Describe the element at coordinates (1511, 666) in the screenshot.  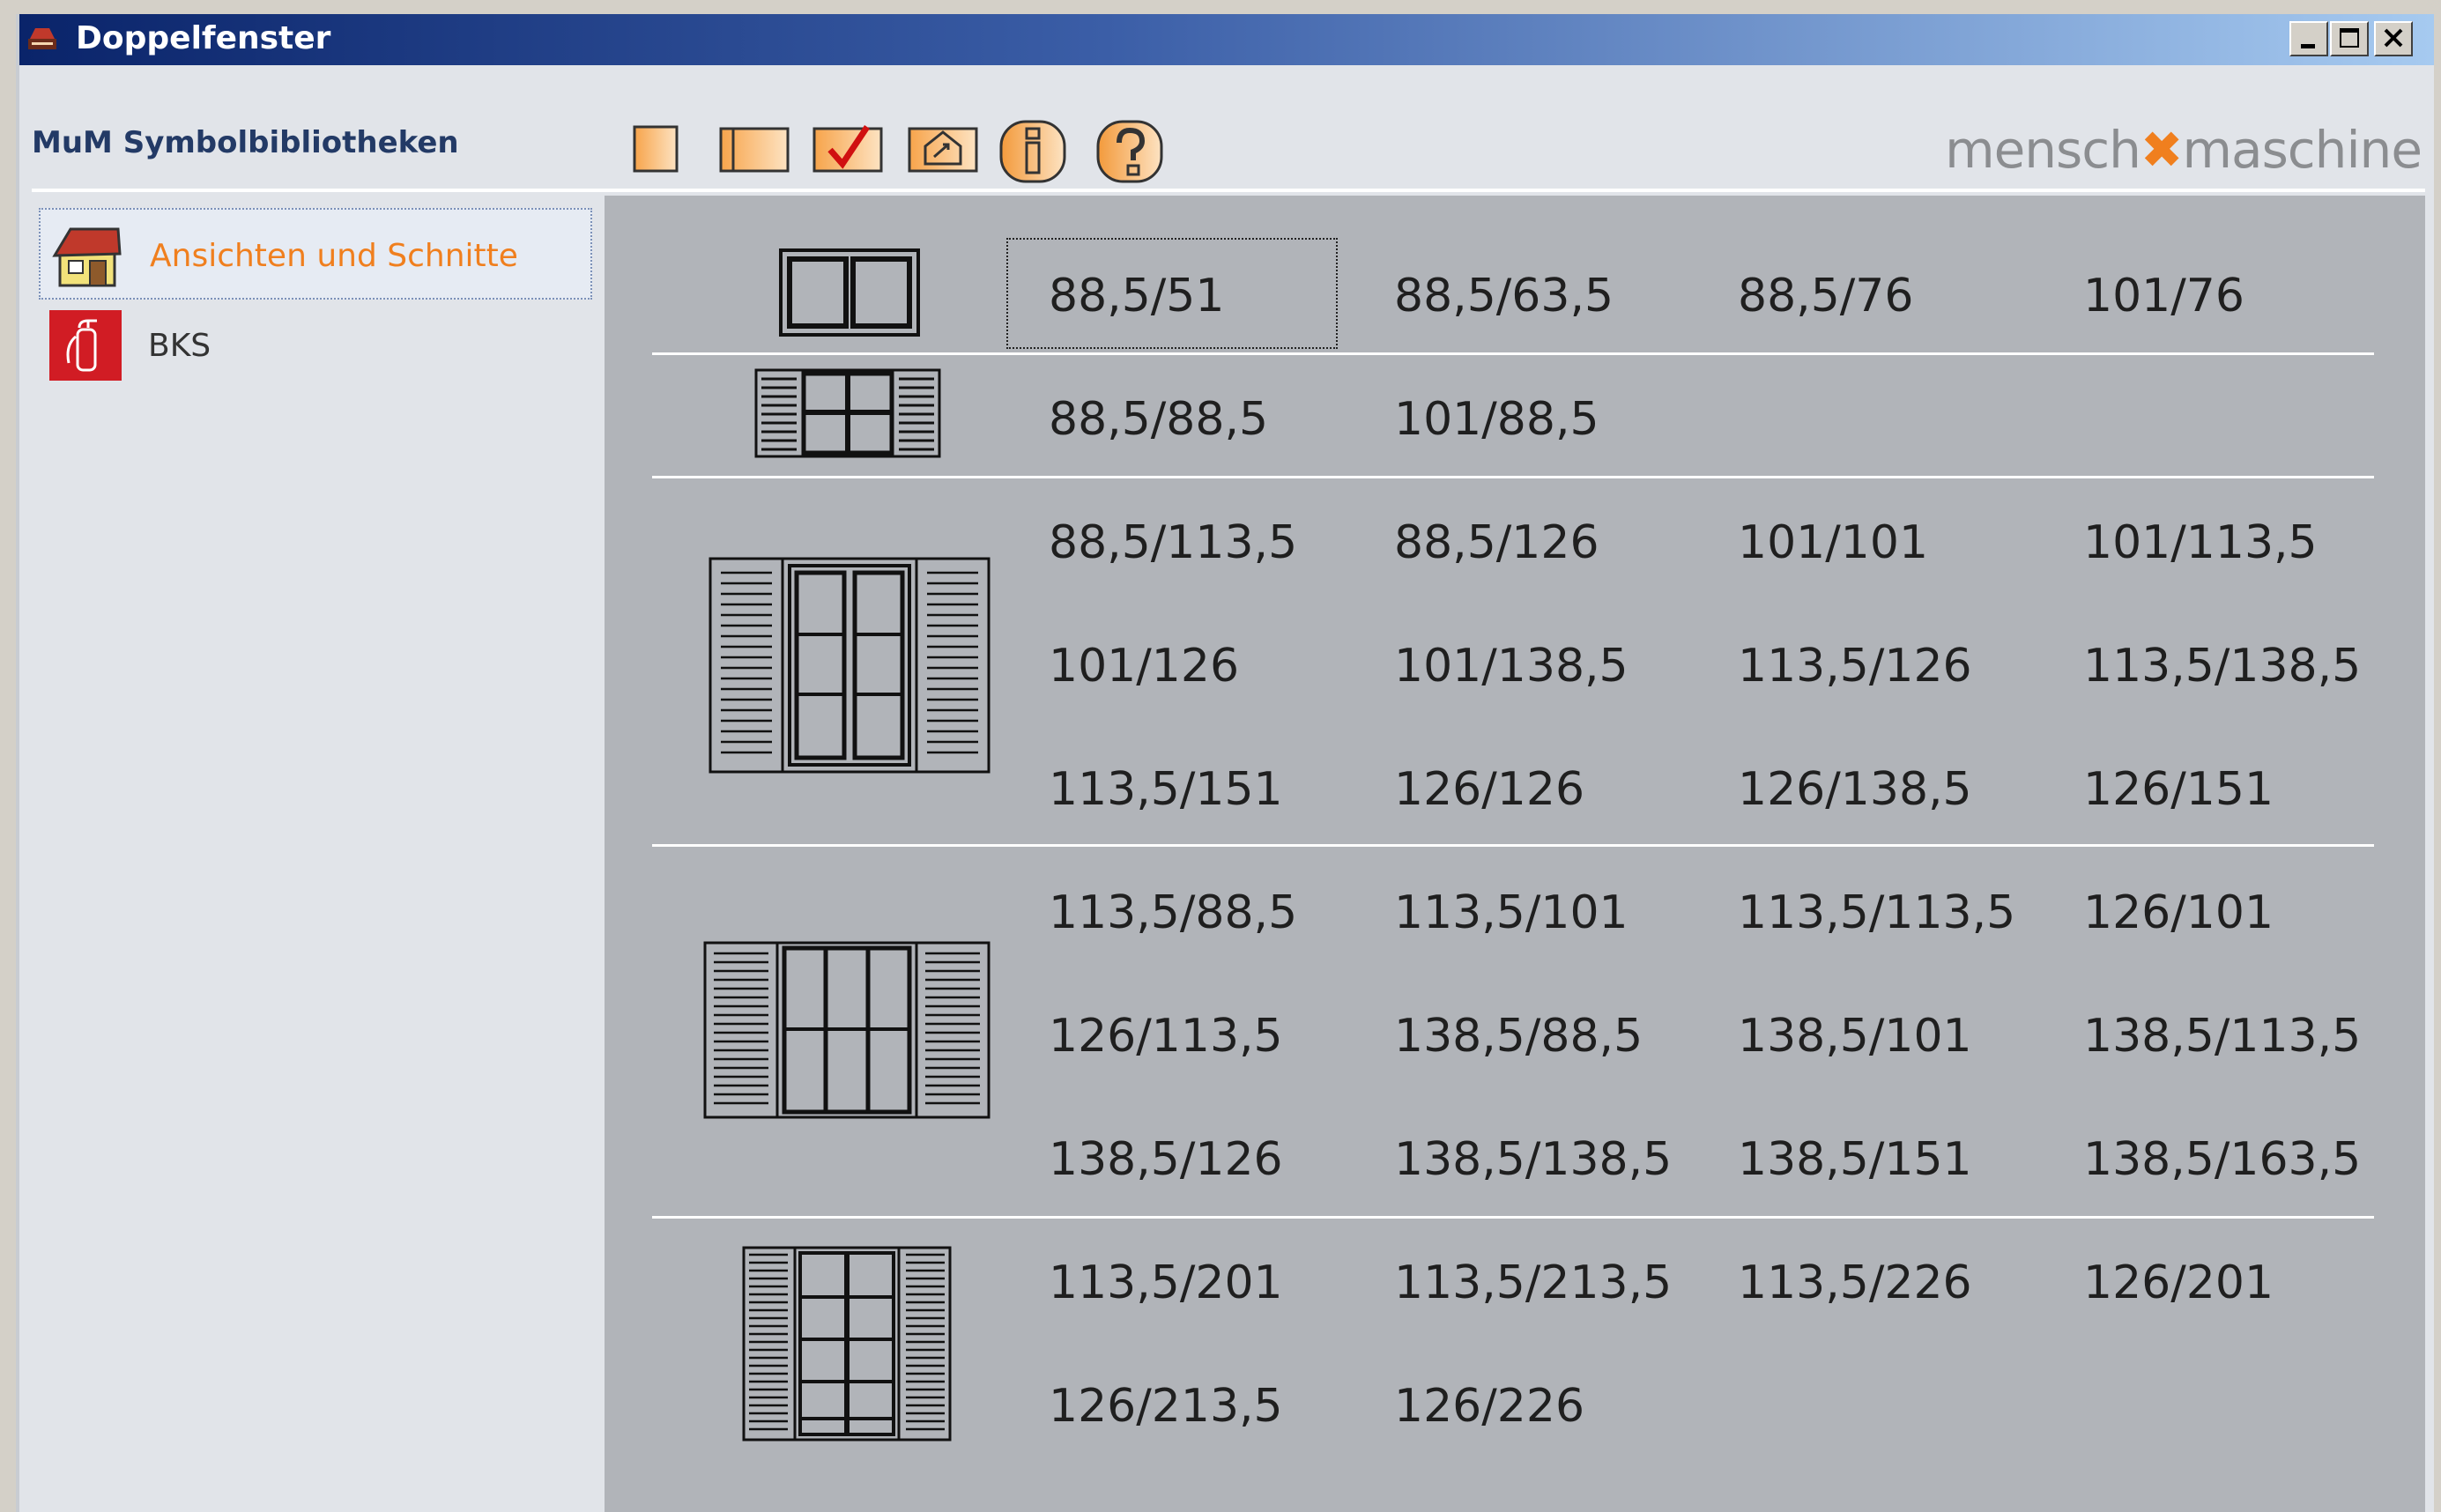
I see `grid-cell: 101/138,5` at that location.